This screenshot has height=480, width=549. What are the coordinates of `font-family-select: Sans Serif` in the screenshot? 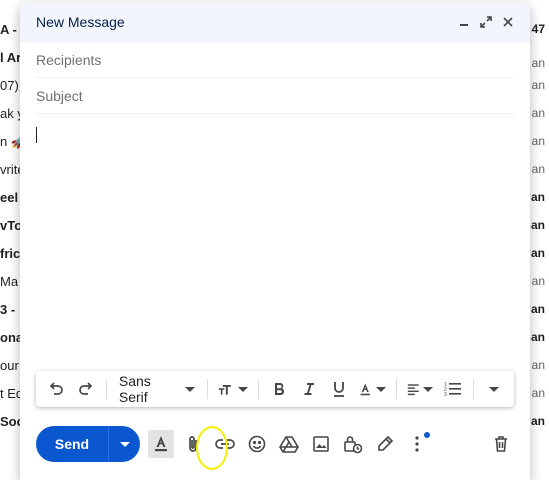 It's located at (157, 389).